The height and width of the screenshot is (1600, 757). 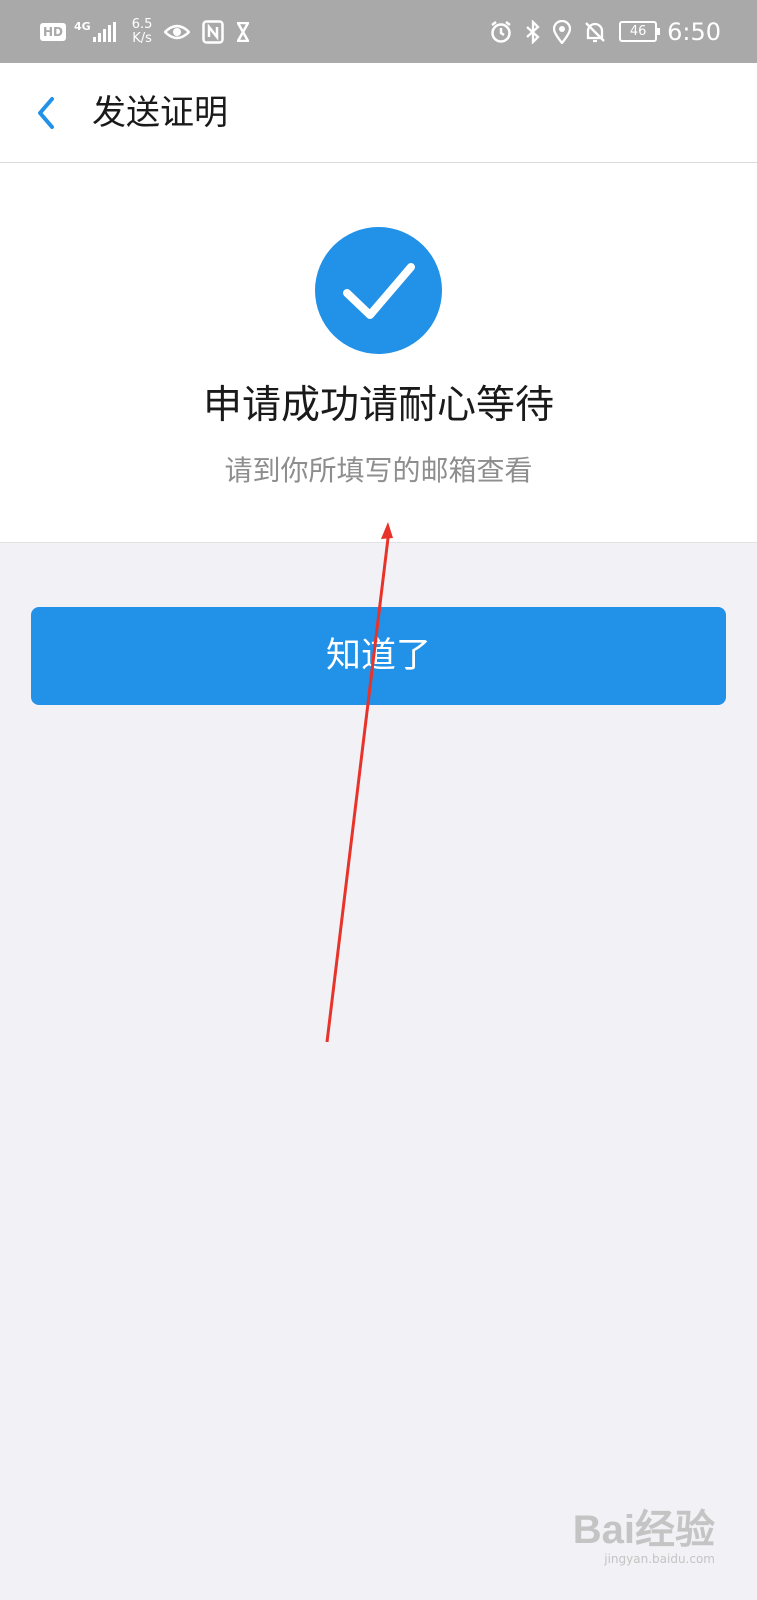 I want to click on battery-indicator: 46, so click(x=640, y=31).